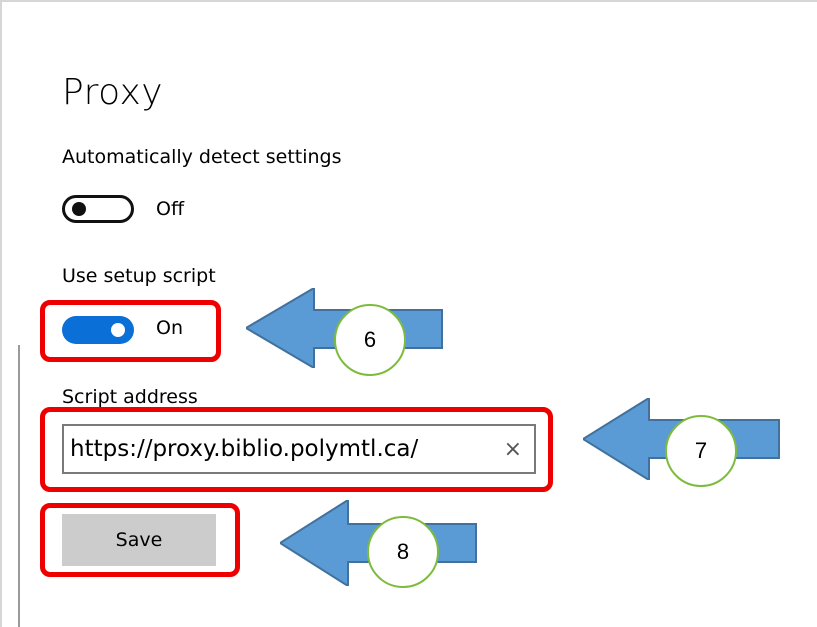 This screenshot has height=627, width=817. I want to click on auto-detect-toggle, so click(98, 209).